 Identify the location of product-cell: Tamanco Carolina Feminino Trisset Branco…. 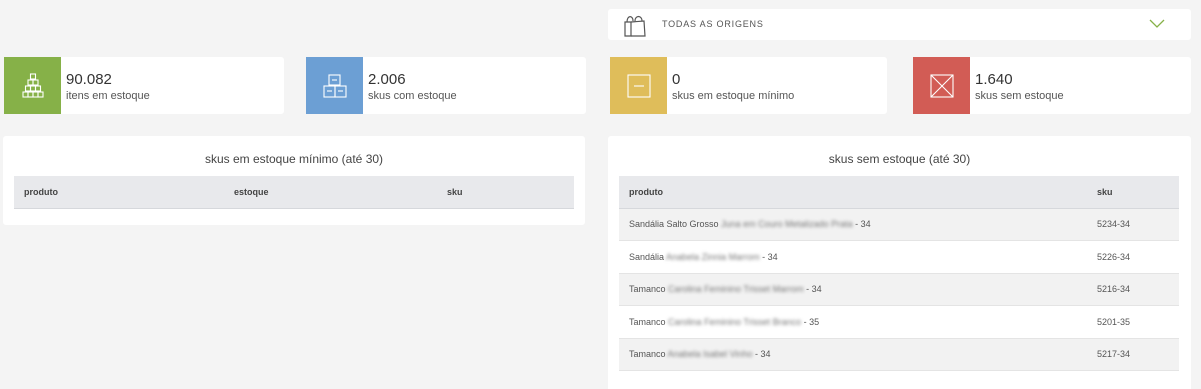
(853, 322).